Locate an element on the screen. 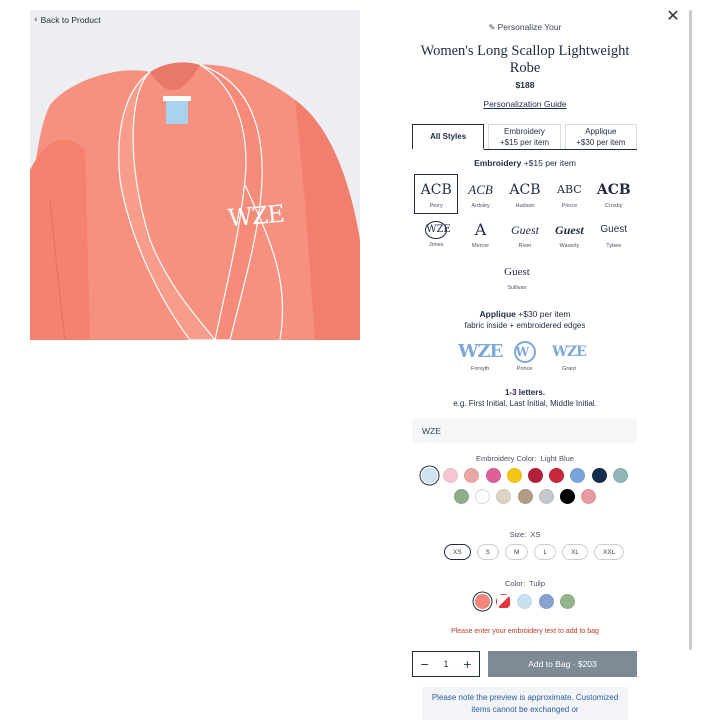 The image size is (720, 720). font-option-prince: ABC Prince is located at coordinates (569, 194).